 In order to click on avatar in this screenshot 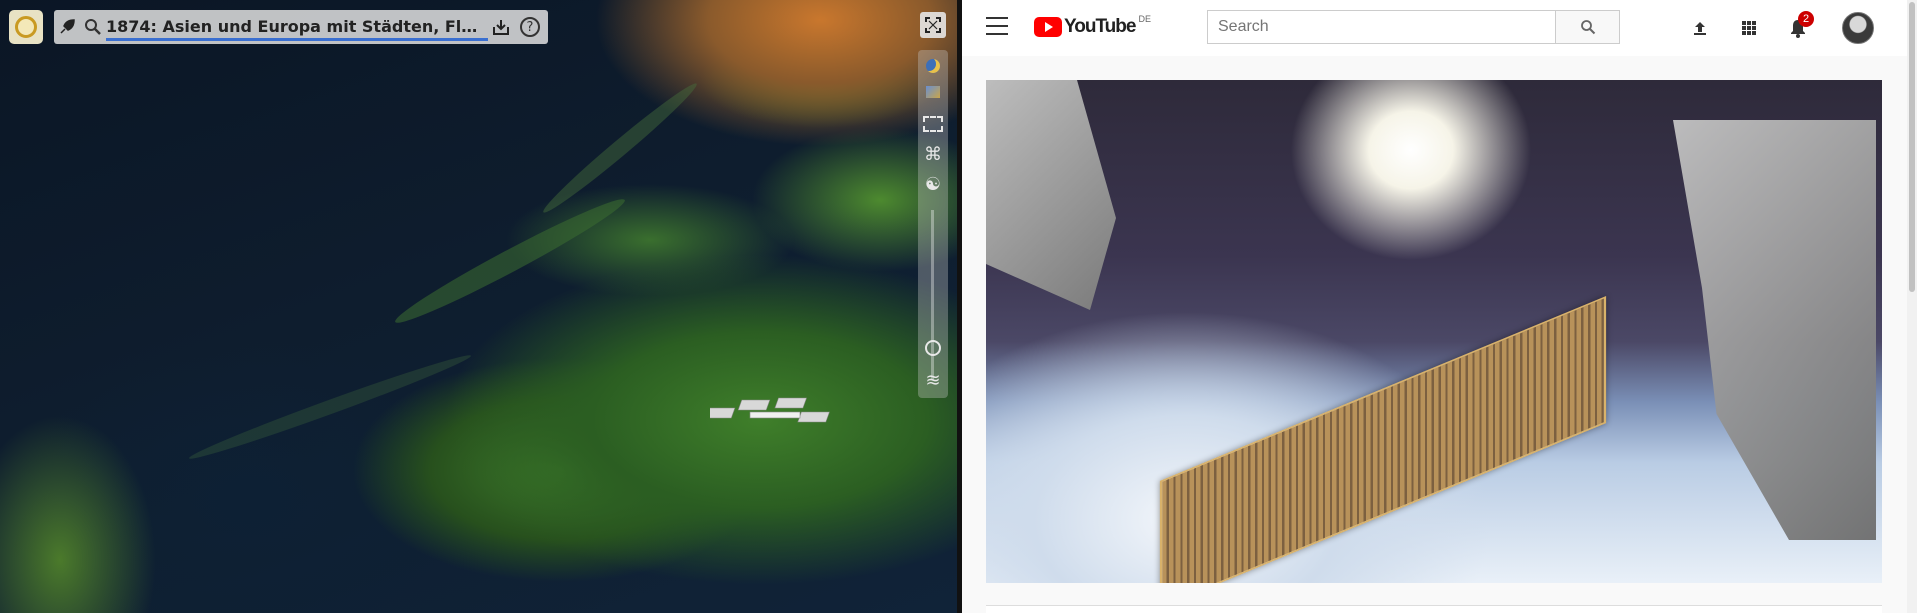, I will do `click(1858, 28)`.